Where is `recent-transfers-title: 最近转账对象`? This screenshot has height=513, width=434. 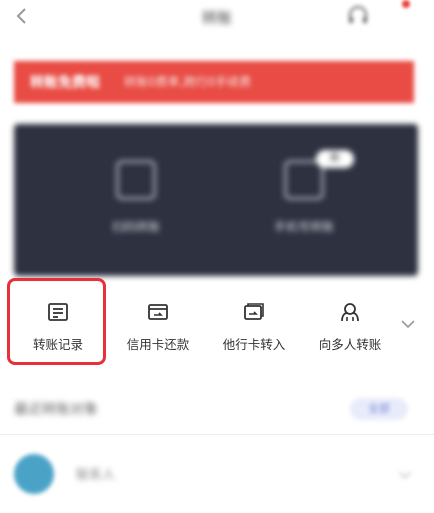 recent-transfers-title: 最近转账对象 is located at coordinates (56, 410).